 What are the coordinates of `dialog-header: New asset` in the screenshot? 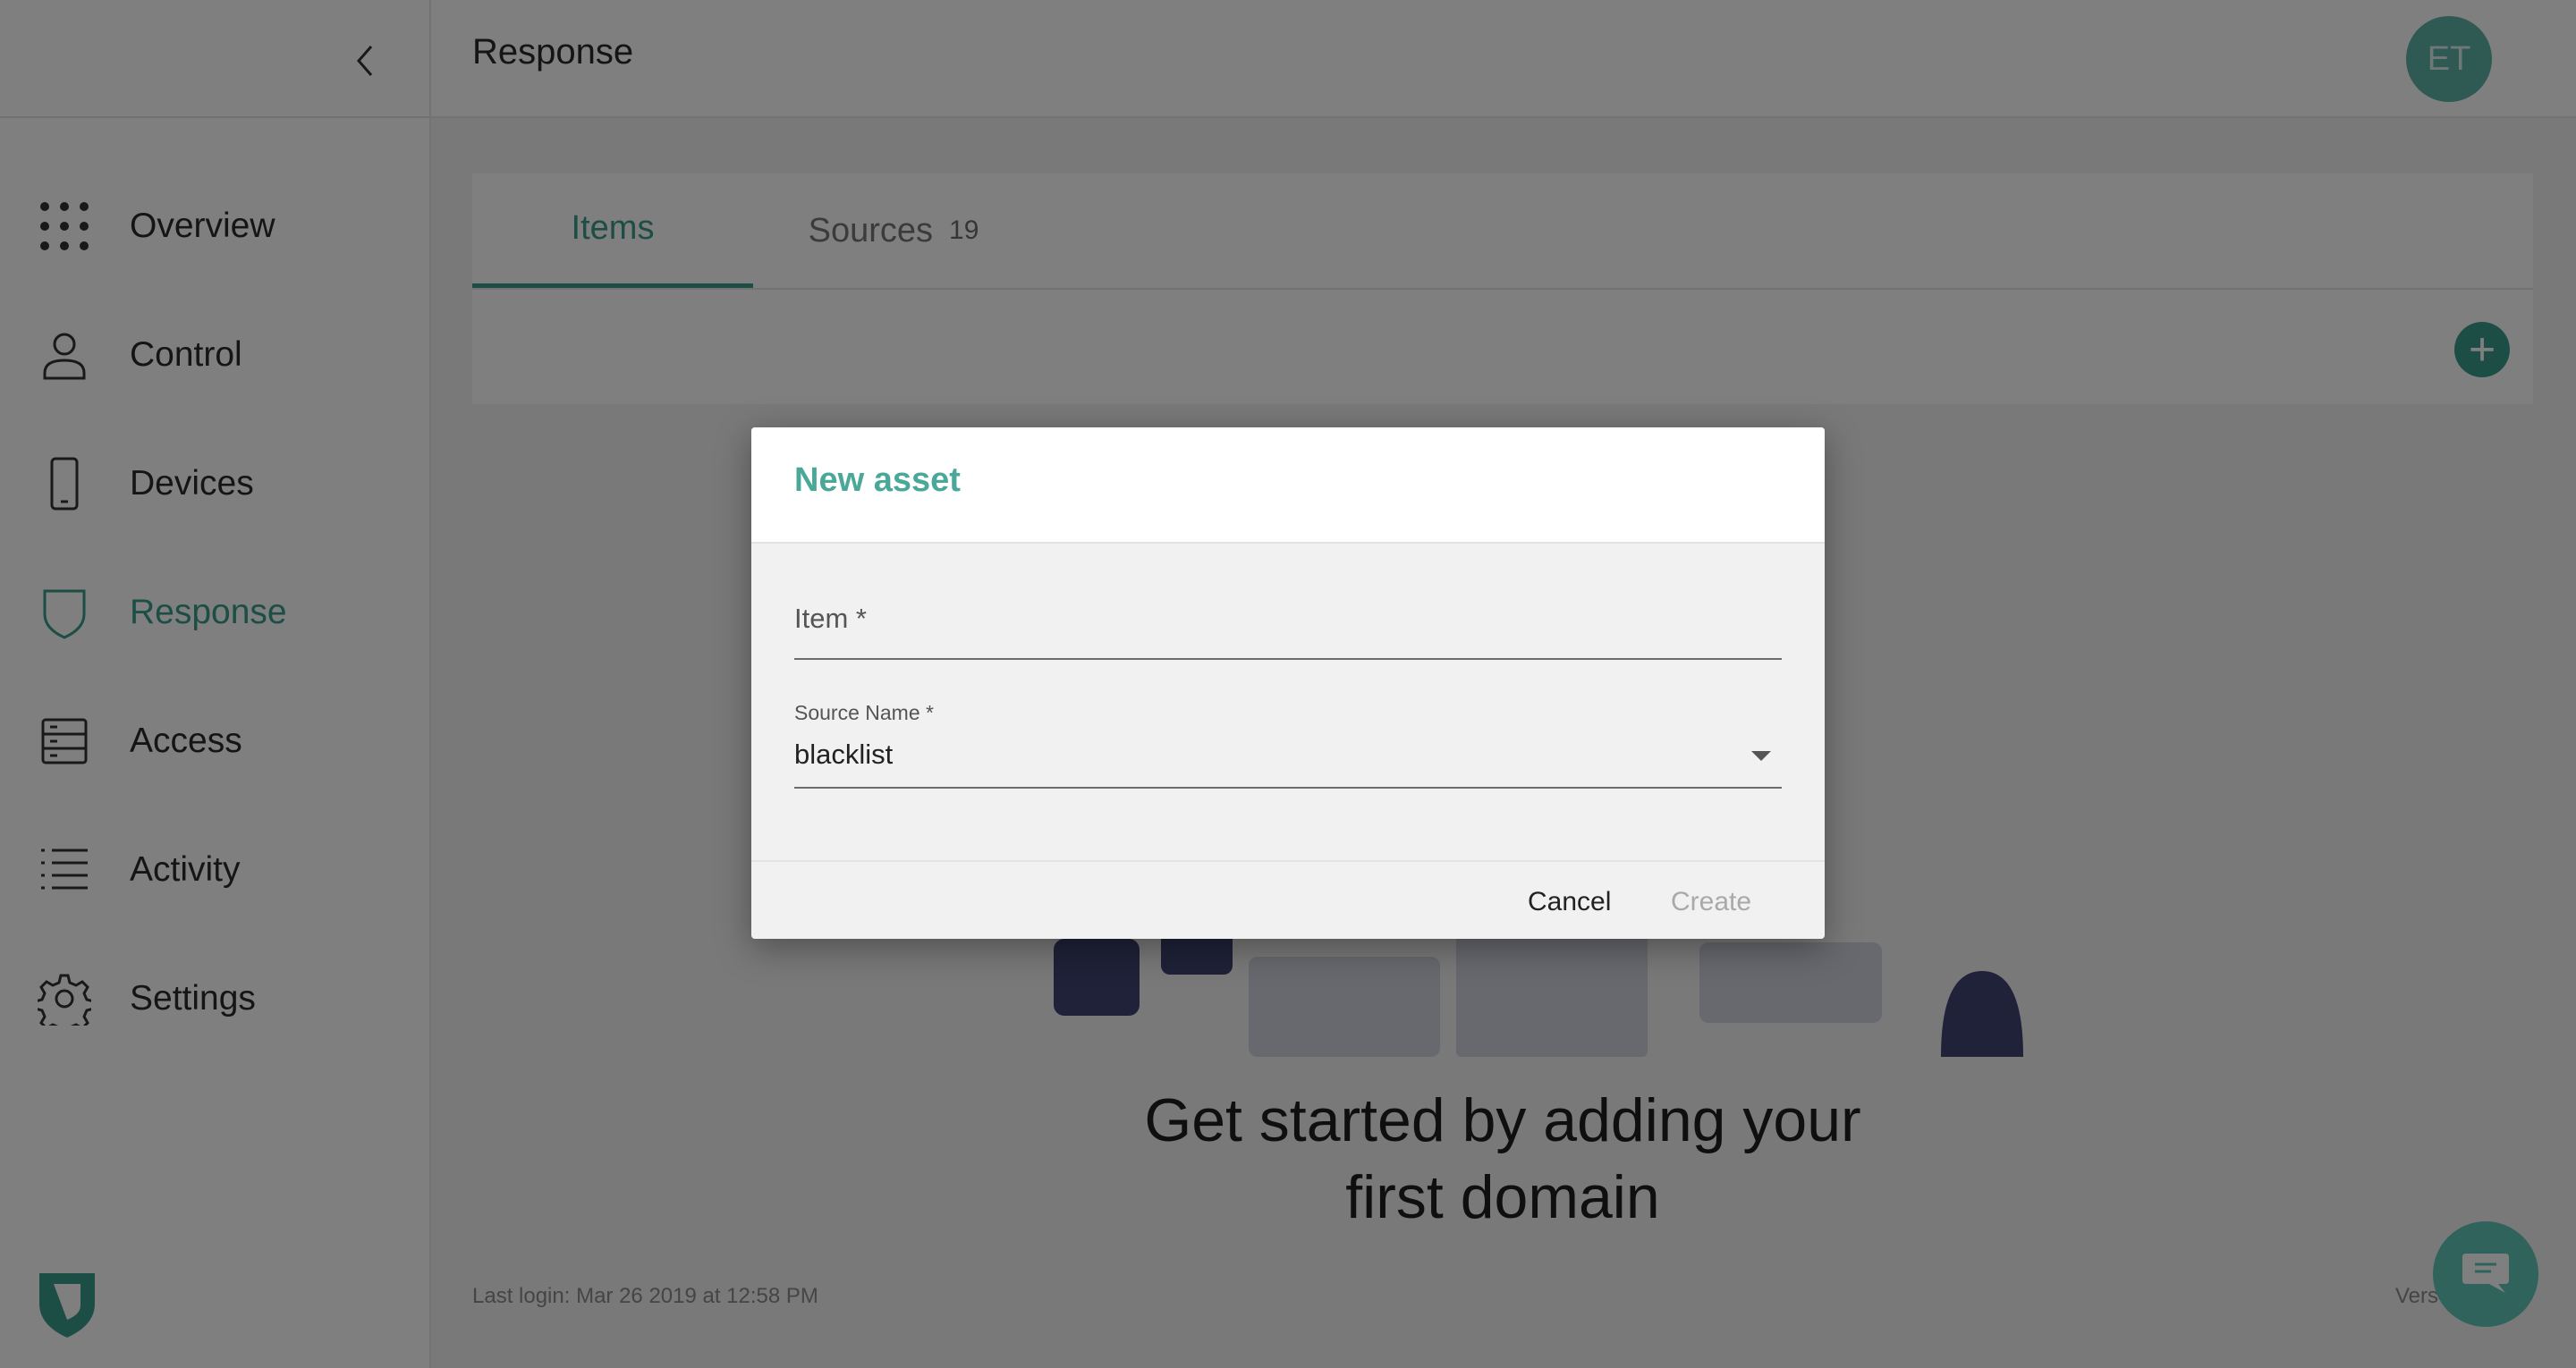 It's located at (1288, 485).